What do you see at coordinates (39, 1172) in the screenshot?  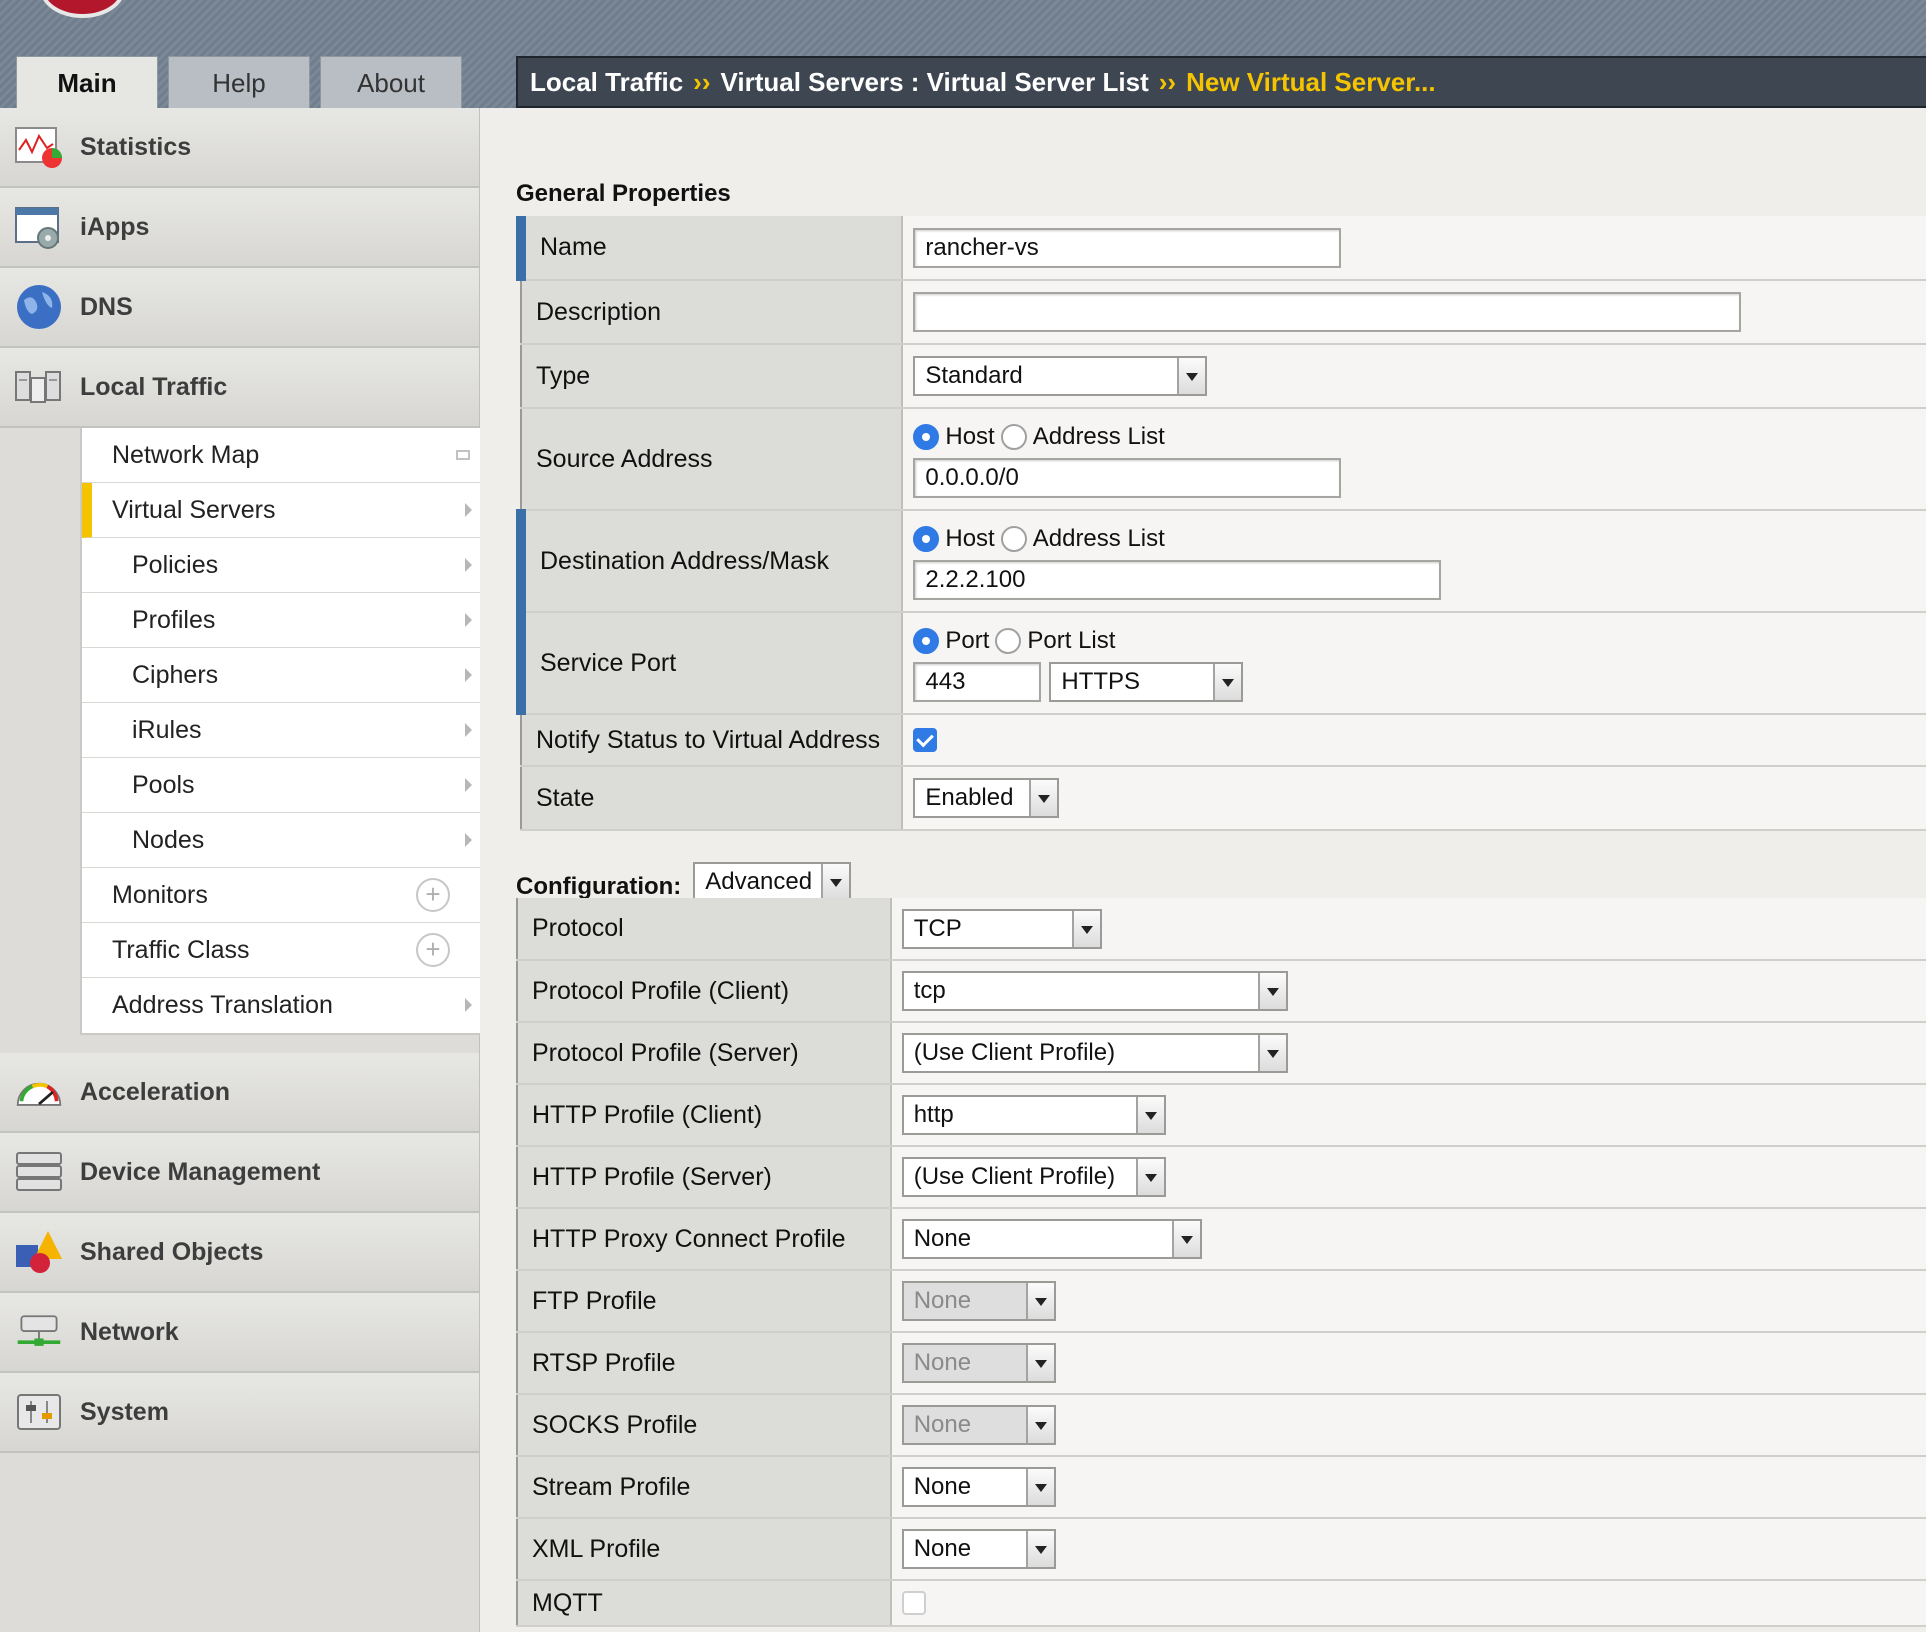 I see `servers-icon` at bounding box center [39, 1172].